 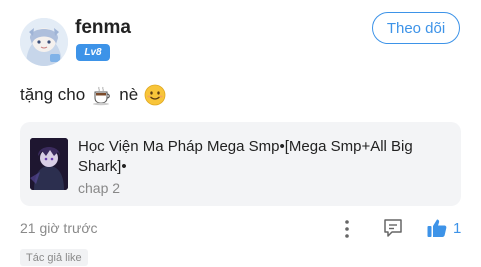 I want to click on thumbs-up-icon, so click(x=437, y=228).